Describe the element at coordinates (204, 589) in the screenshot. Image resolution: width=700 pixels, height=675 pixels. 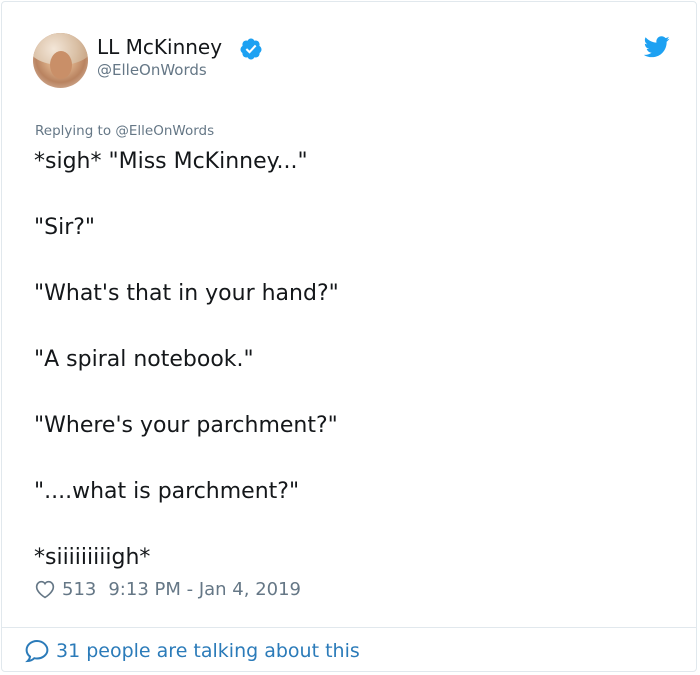
I see `tweet-timestamp: 9:13 PM - Jan 4, 2019` at that location.